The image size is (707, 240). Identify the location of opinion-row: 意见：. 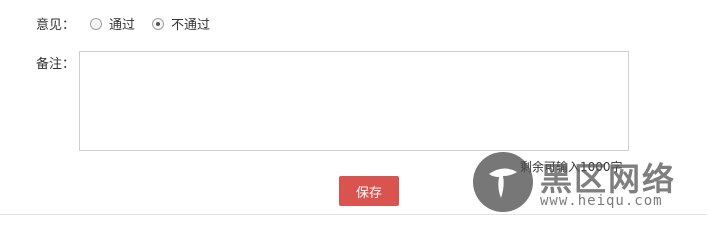
(55, 23).